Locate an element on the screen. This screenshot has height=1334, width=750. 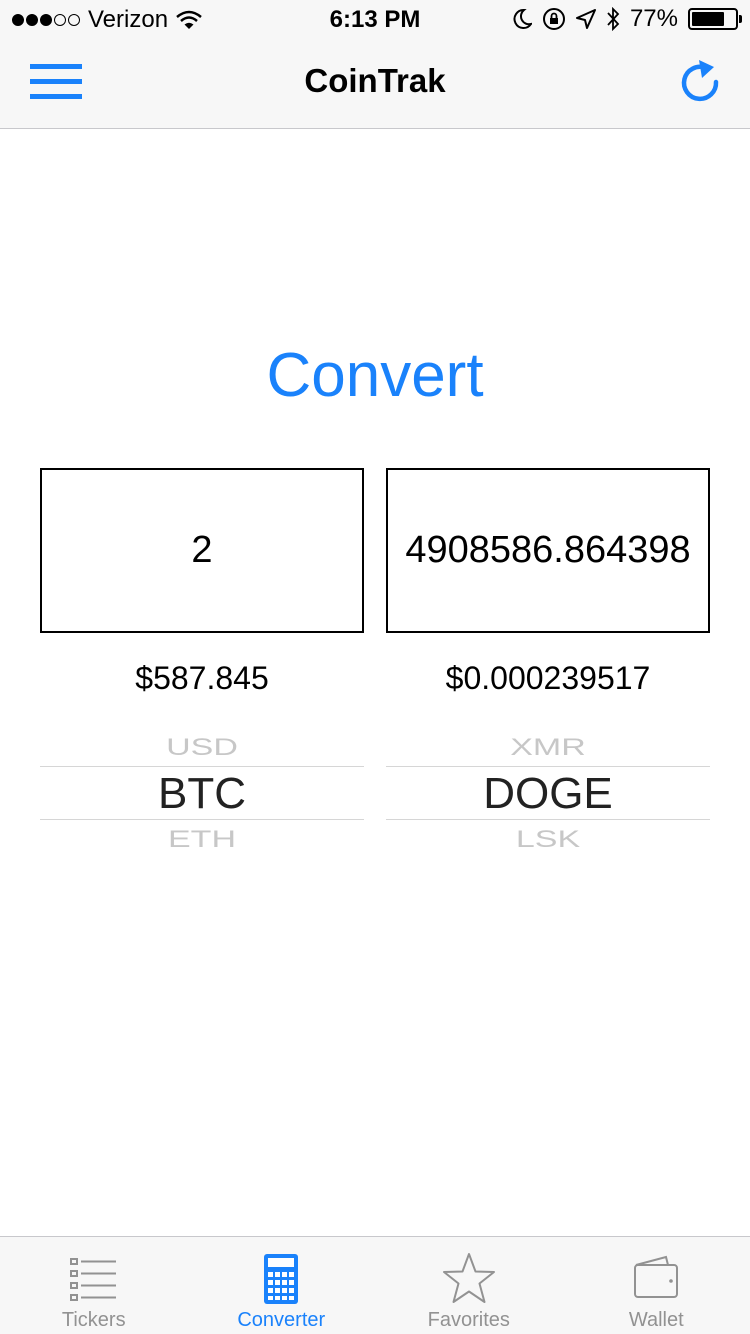
location-arrow-icon is located at coordinates (585, 19).